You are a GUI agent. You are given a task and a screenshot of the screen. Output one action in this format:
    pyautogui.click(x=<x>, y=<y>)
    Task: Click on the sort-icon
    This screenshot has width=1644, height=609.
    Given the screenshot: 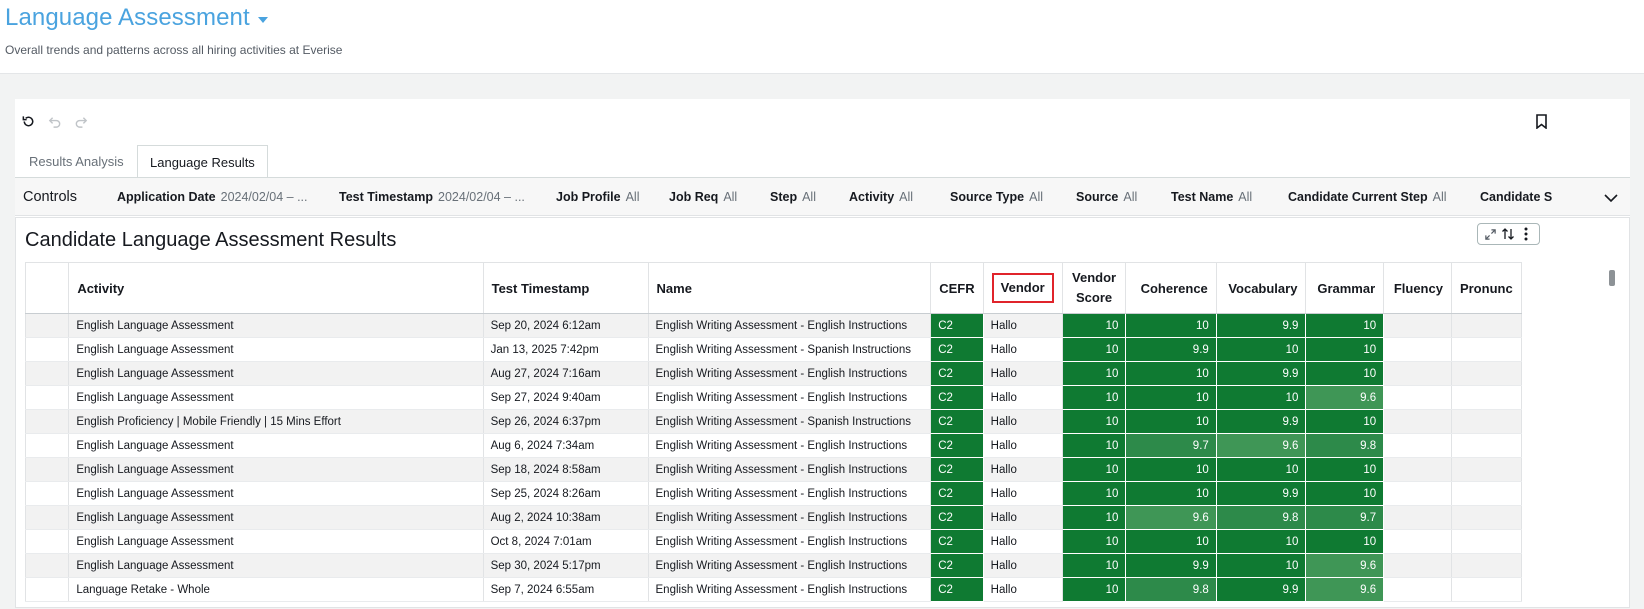 What is the action you would take?
    pyautogui.click(x=1508, y=234)
    